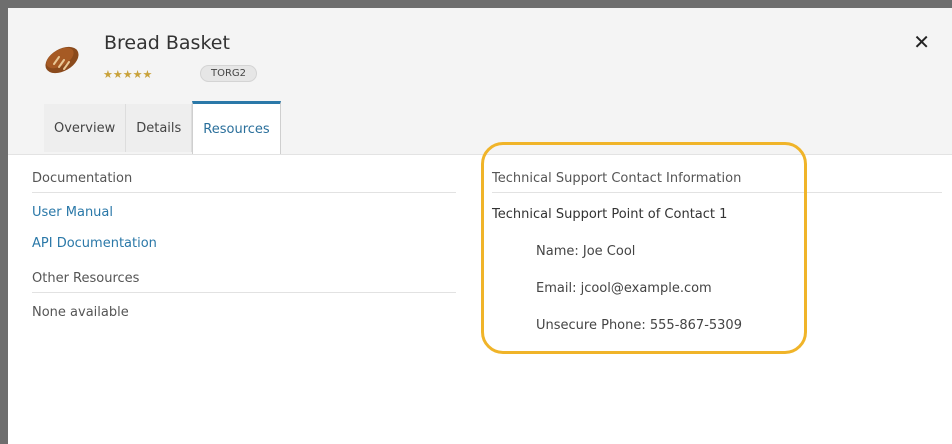  I want to click on tab-resources: Resources, so click(236, 127).